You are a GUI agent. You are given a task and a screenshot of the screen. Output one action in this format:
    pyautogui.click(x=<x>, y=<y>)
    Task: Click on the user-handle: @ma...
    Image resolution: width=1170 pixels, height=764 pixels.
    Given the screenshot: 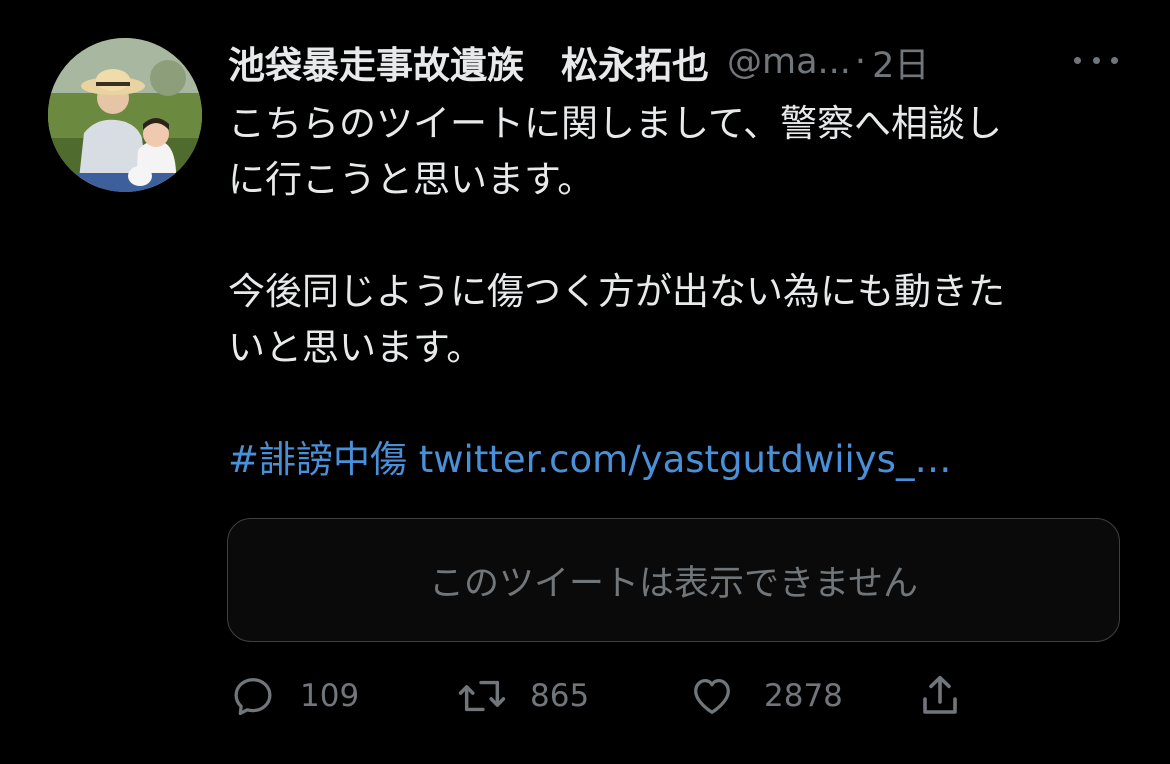 What is the action you would take?
    pyautogui.click(x=789, y=62)
    